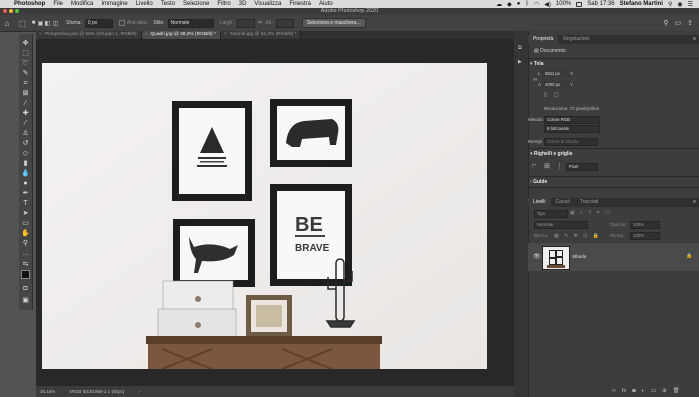 The height and width of the screenshot is (397, 699). Describe the element at coordinates (25, 183) in the screenshot. I see `dodge-tool-icon: ●` at that location.